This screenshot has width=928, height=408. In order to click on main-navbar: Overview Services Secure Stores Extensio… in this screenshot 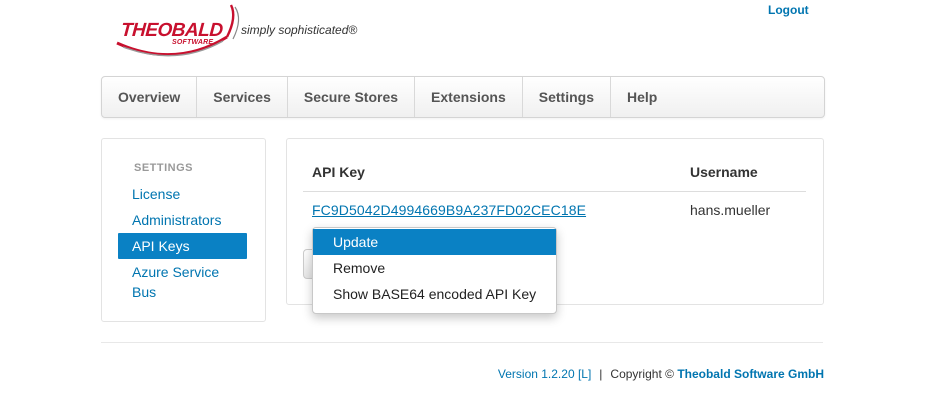, I will do `click(463, 97)`.